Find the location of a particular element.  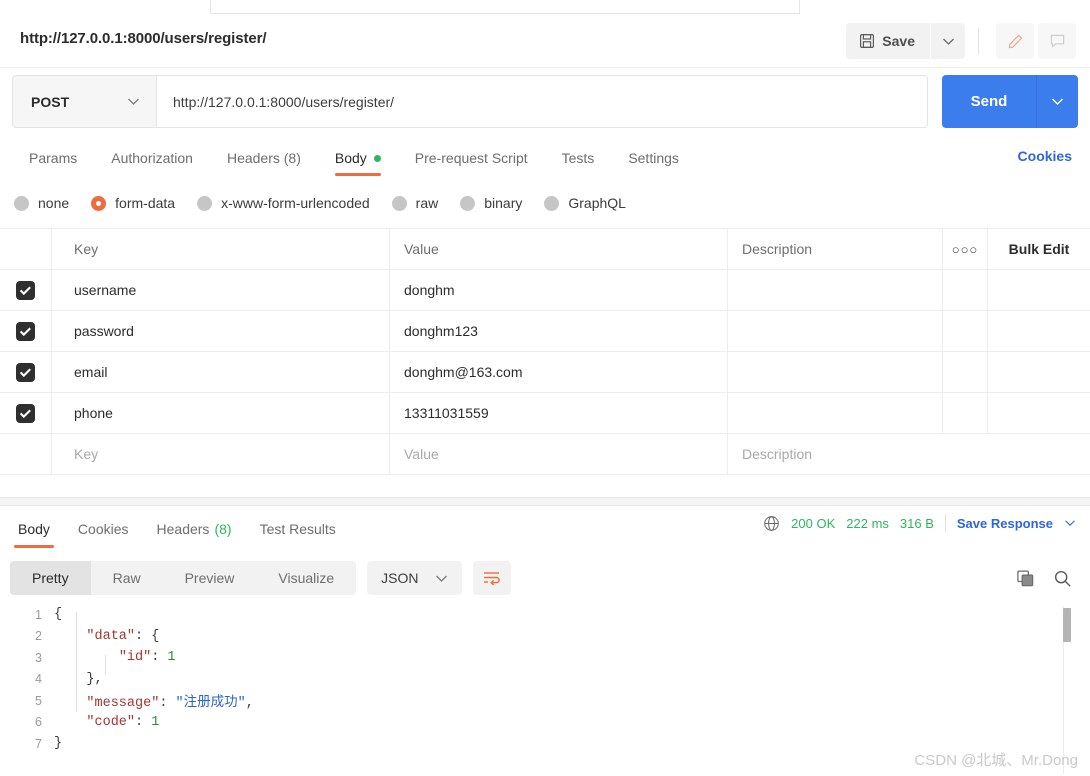

save-response-button: Save Response is located at coordinates (1005, 523).